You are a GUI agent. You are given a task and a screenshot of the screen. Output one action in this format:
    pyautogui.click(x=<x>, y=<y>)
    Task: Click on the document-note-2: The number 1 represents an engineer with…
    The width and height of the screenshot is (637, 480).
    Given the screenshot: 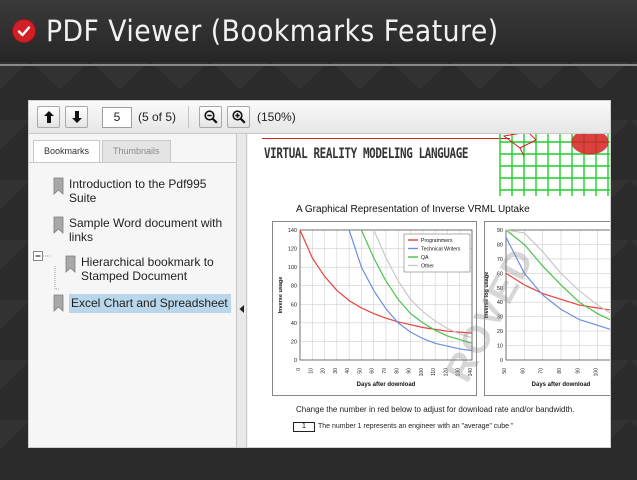 What is the action you would take?
    pyautogui.click(x=416, y=426)
    